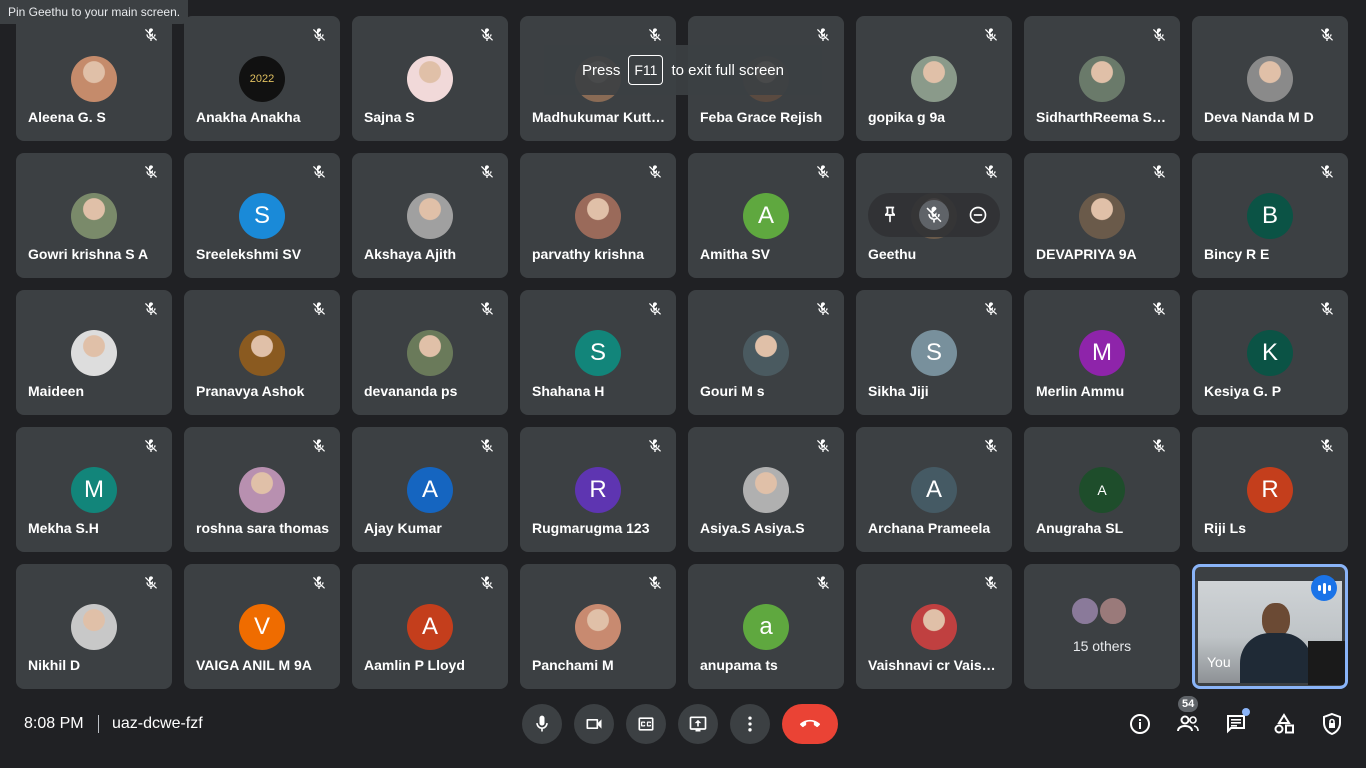  Describe the element at coordinates (1270, 215) in the screenshot. I see `participant-tile: B Bincy R E` at that location.